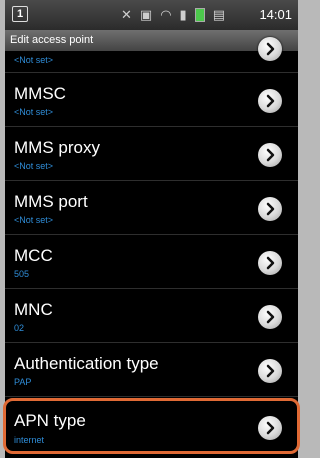 The image size is (320, 458). Describe the element at coordinates (151, 154) in the screenshot. I see `list-item-mms-proxy: MMS proxy <Not set>` at that location.